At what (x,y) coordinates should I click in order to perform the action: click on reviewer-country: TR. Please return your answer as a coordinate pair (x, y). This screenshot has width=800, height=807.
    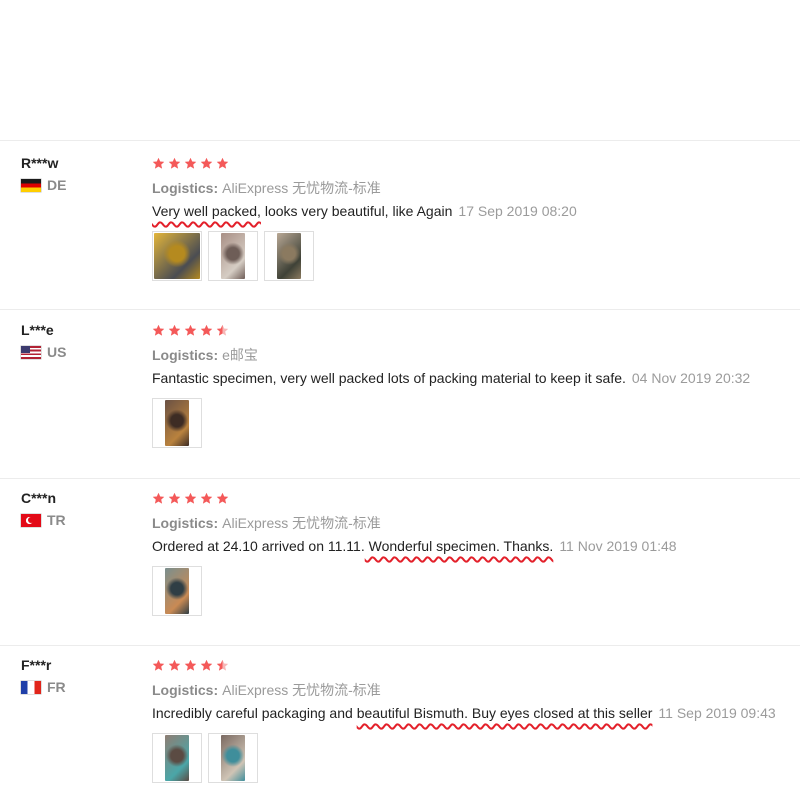
    Looking at the image, I should click on (43, 520).